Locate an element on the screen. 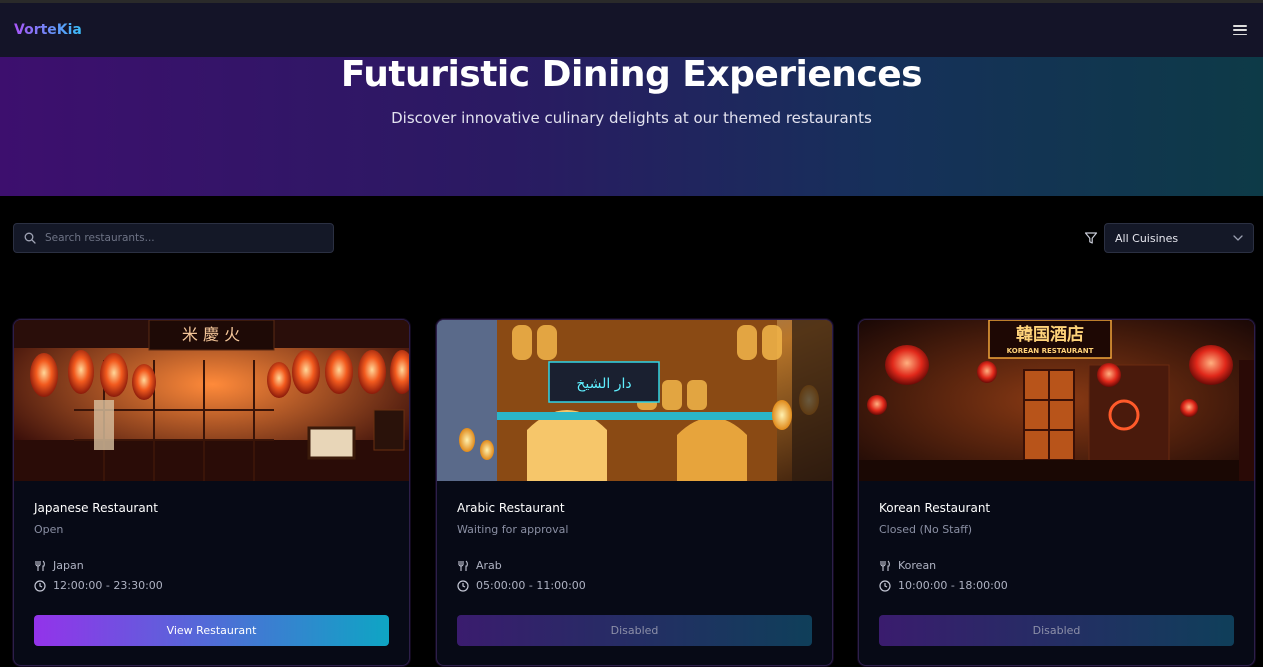 Image resolution: width=1263 pixels, height=667 pixels. restaurant-name: Japanese Restaurant is located at coordinates (96, 508).